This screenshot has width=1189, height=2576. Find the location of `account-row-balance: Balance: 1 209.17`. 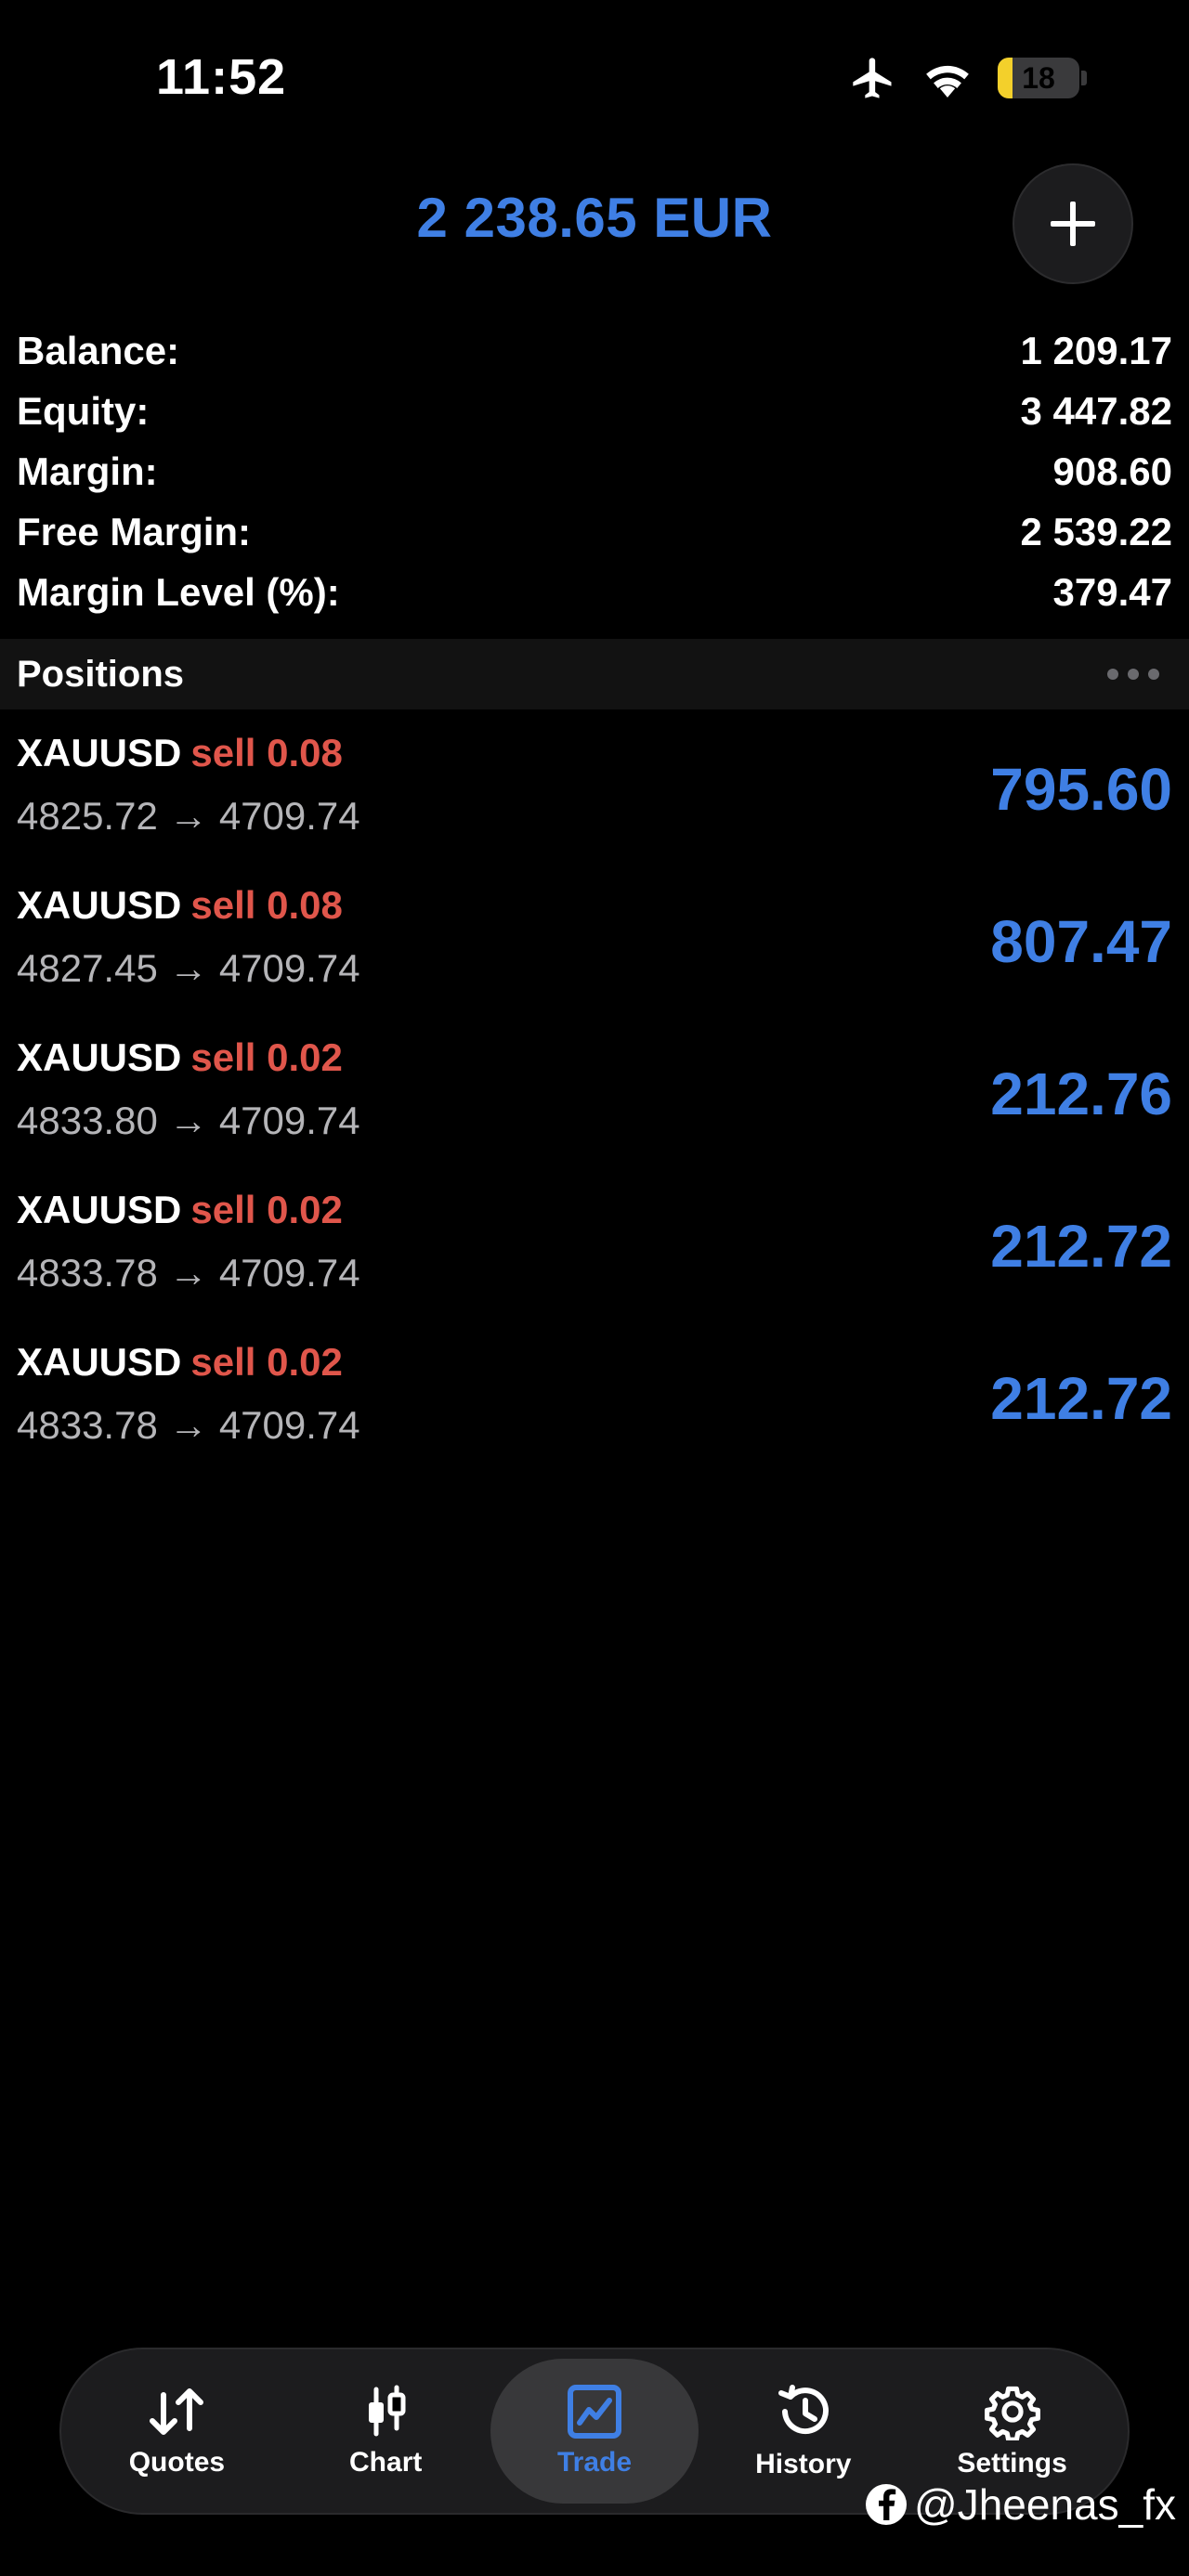

account-row-balance: Balance: 1 209.17 is located at coordinates (594, 350).